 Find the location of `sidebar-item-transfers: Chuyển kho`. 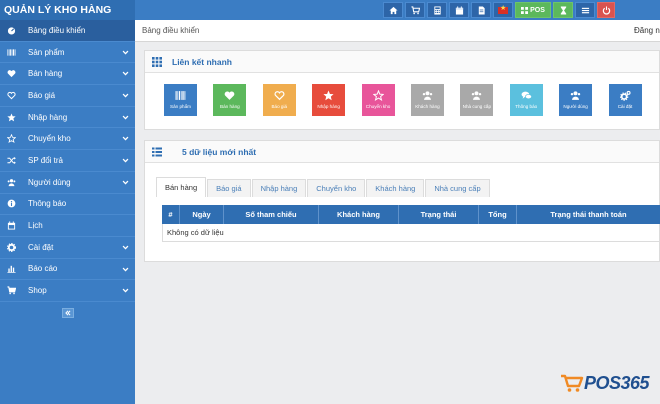

sidebar-item-transfers: Chuyển kho is located at coordinates (67, 139).